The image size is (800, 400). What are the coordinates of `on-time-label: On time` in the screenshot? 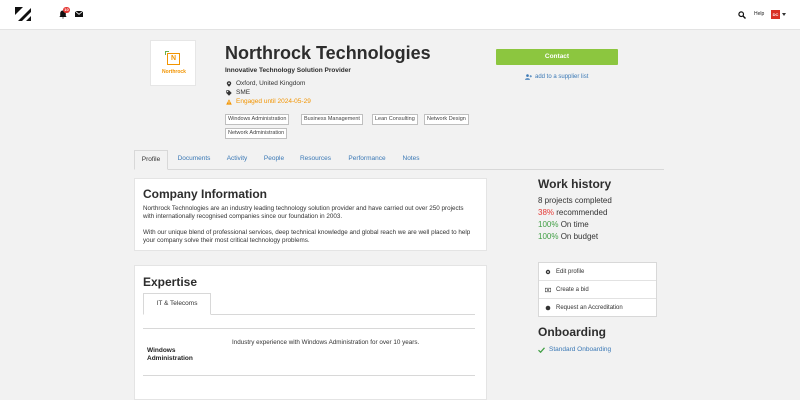 It's located at (574, 224).